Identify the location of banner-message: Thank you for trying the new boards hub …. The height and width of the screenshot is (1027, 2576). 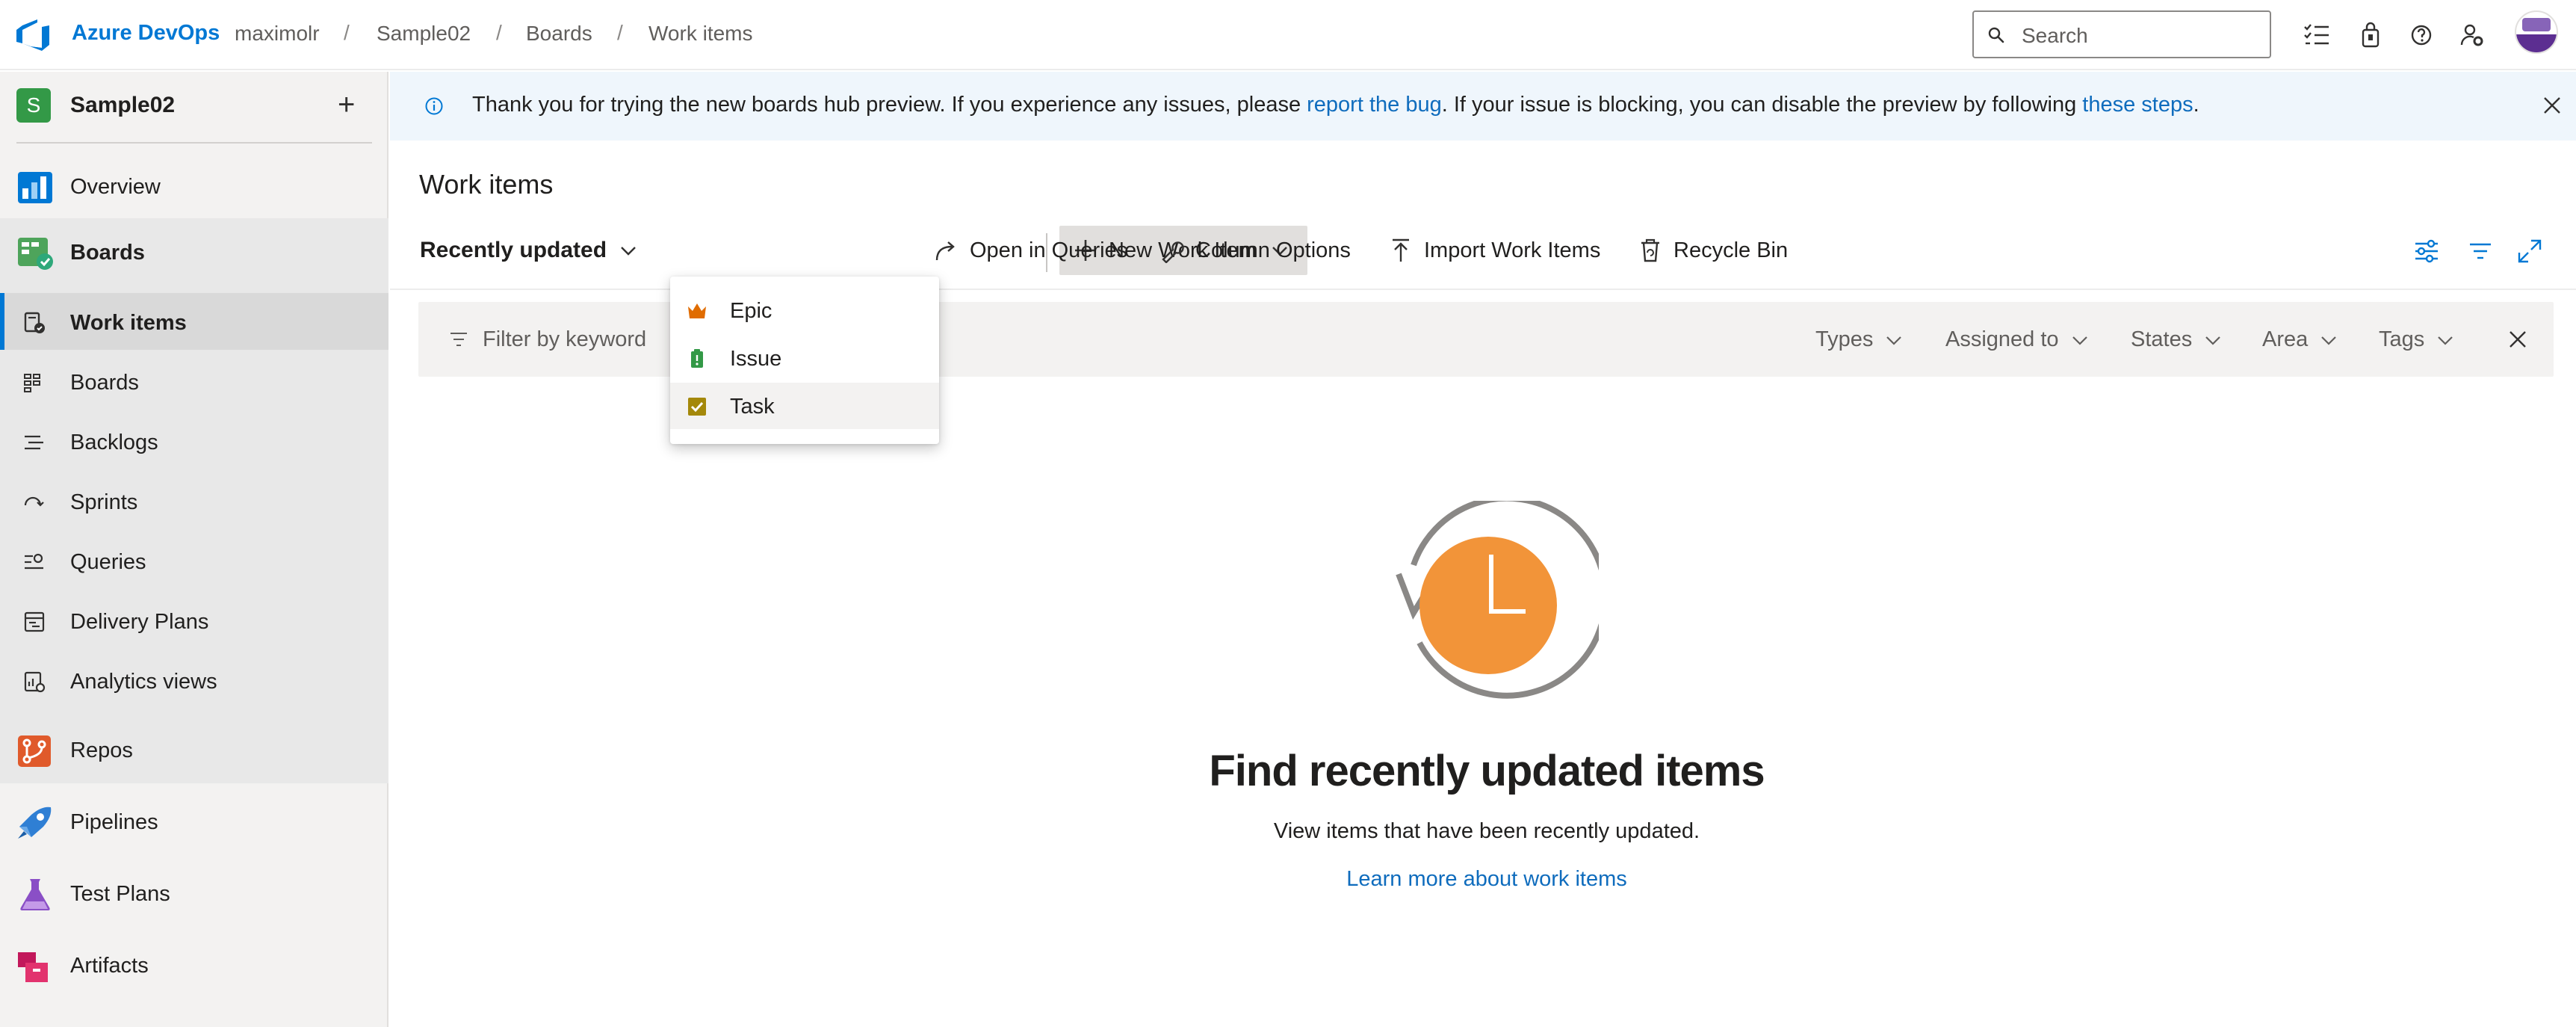
(1335, 105).